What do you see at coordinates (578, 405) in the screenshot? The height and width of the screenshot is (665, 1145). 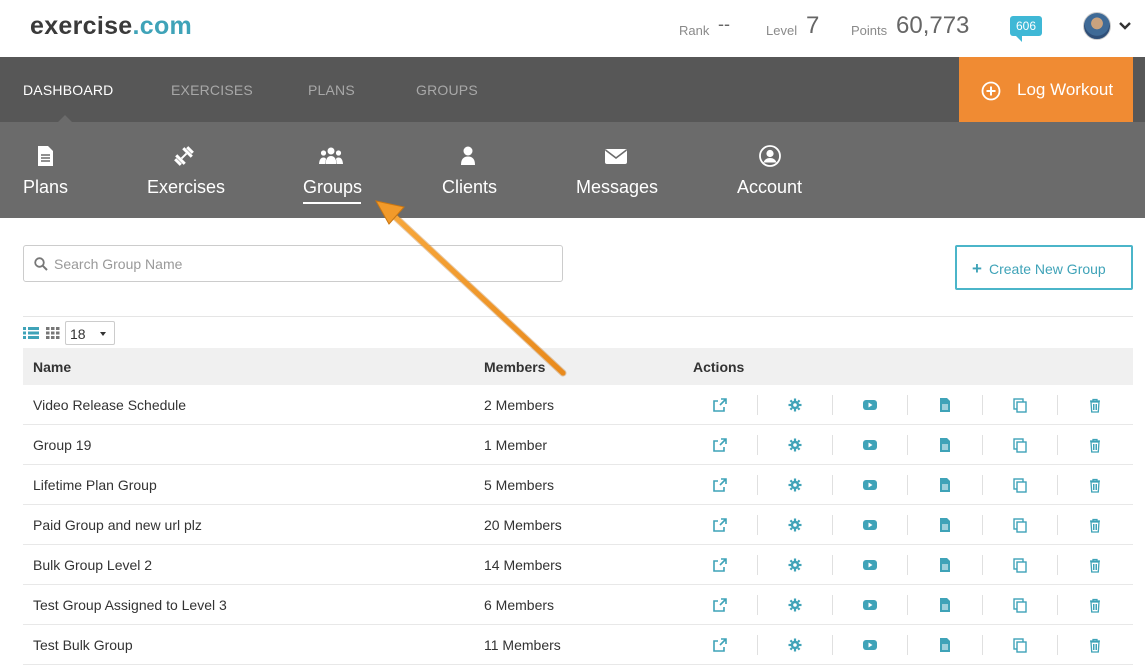 I see `table-row: Video Release Schedule 2 Members` at bounding box center [578, 405].